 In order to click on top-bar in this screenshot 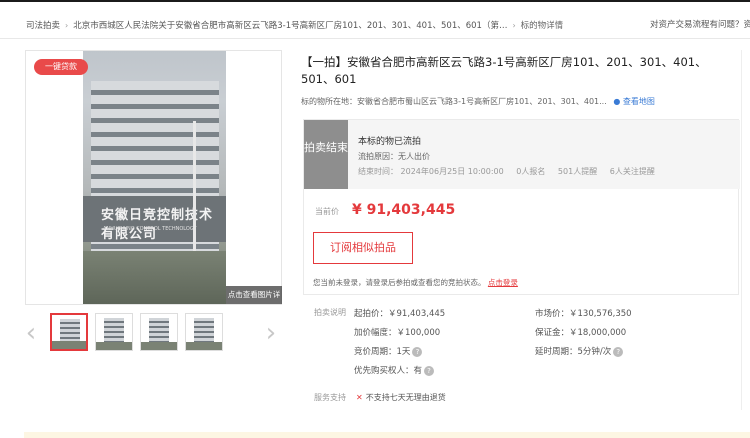, I will do `click(375, 1)`.